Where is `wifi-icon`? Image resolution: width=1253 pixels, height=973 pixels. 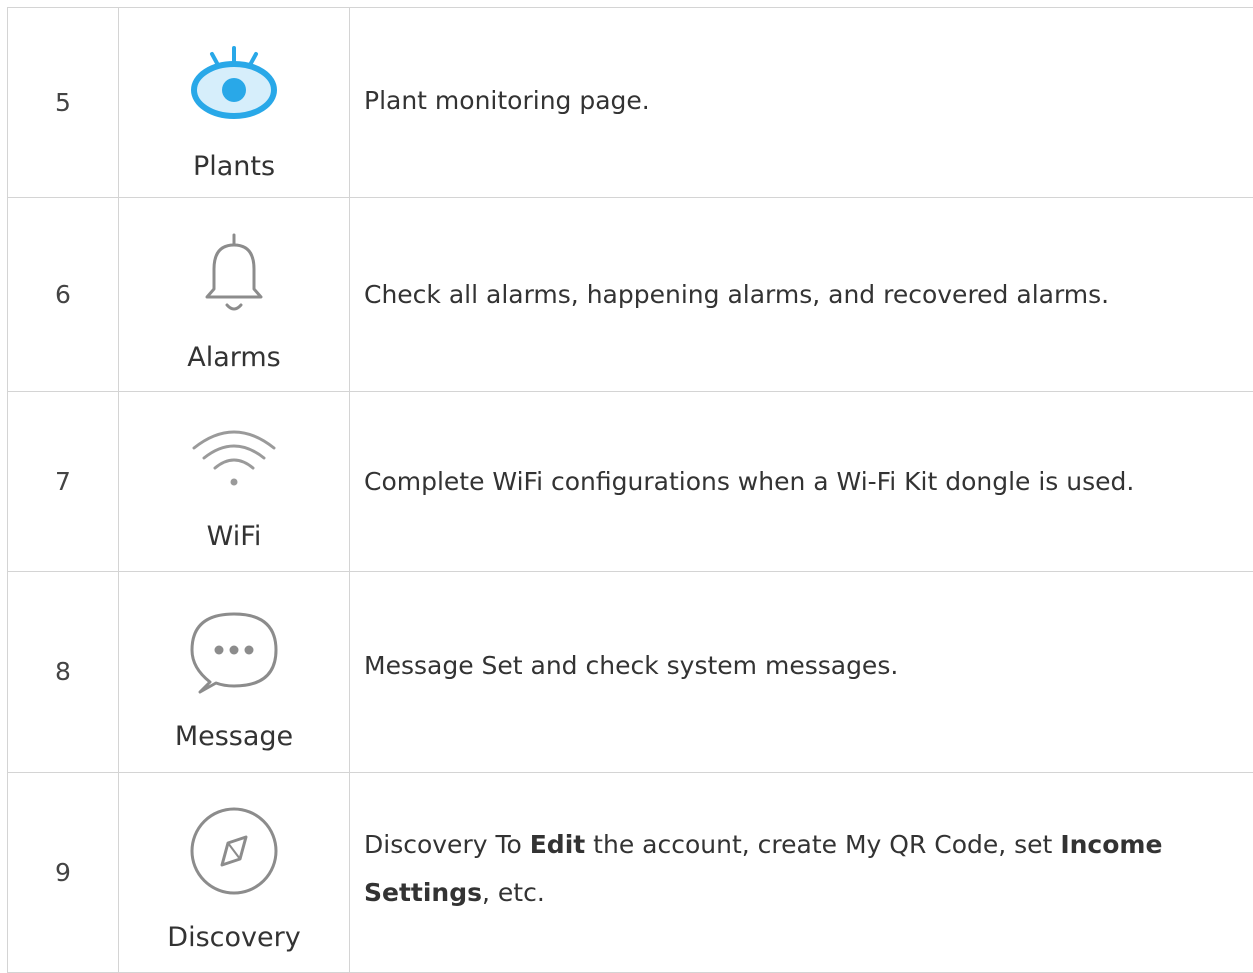 wifi-icon is located at coordinates (234, 461).